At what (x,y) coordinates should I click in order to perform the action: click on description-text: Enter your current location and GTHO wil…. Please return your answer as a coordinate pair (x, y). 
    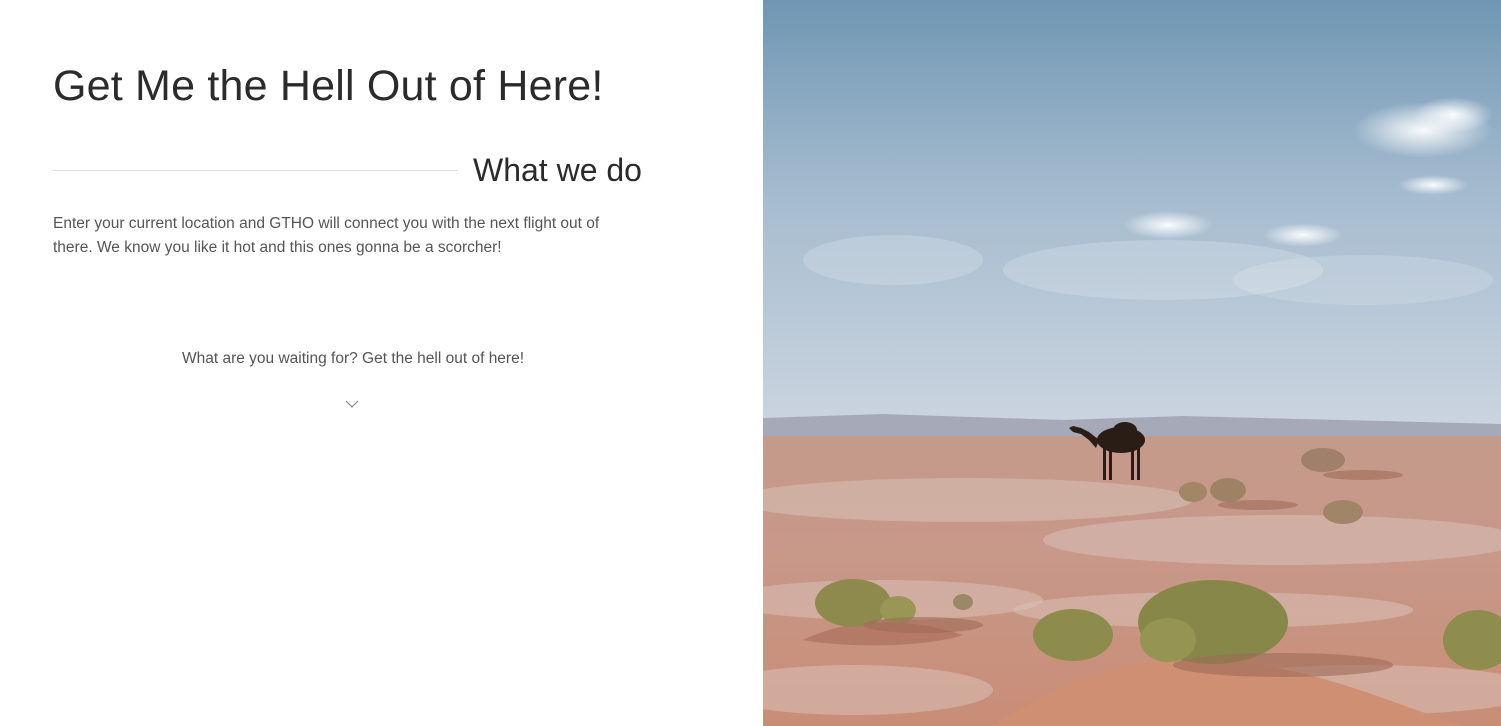
    Looking at the image, I should click on (326, 235).